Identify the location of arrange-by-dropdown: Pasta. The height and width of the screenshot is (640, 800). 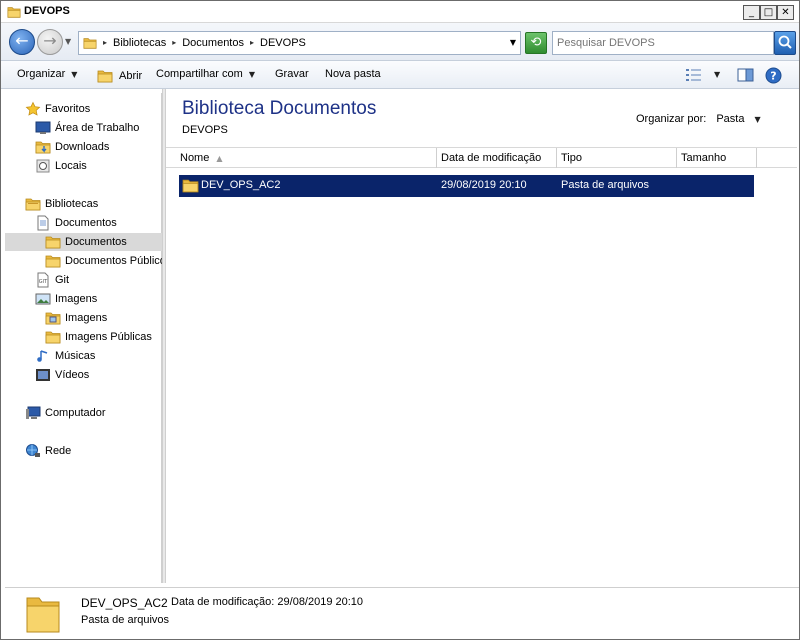
(730, 119).